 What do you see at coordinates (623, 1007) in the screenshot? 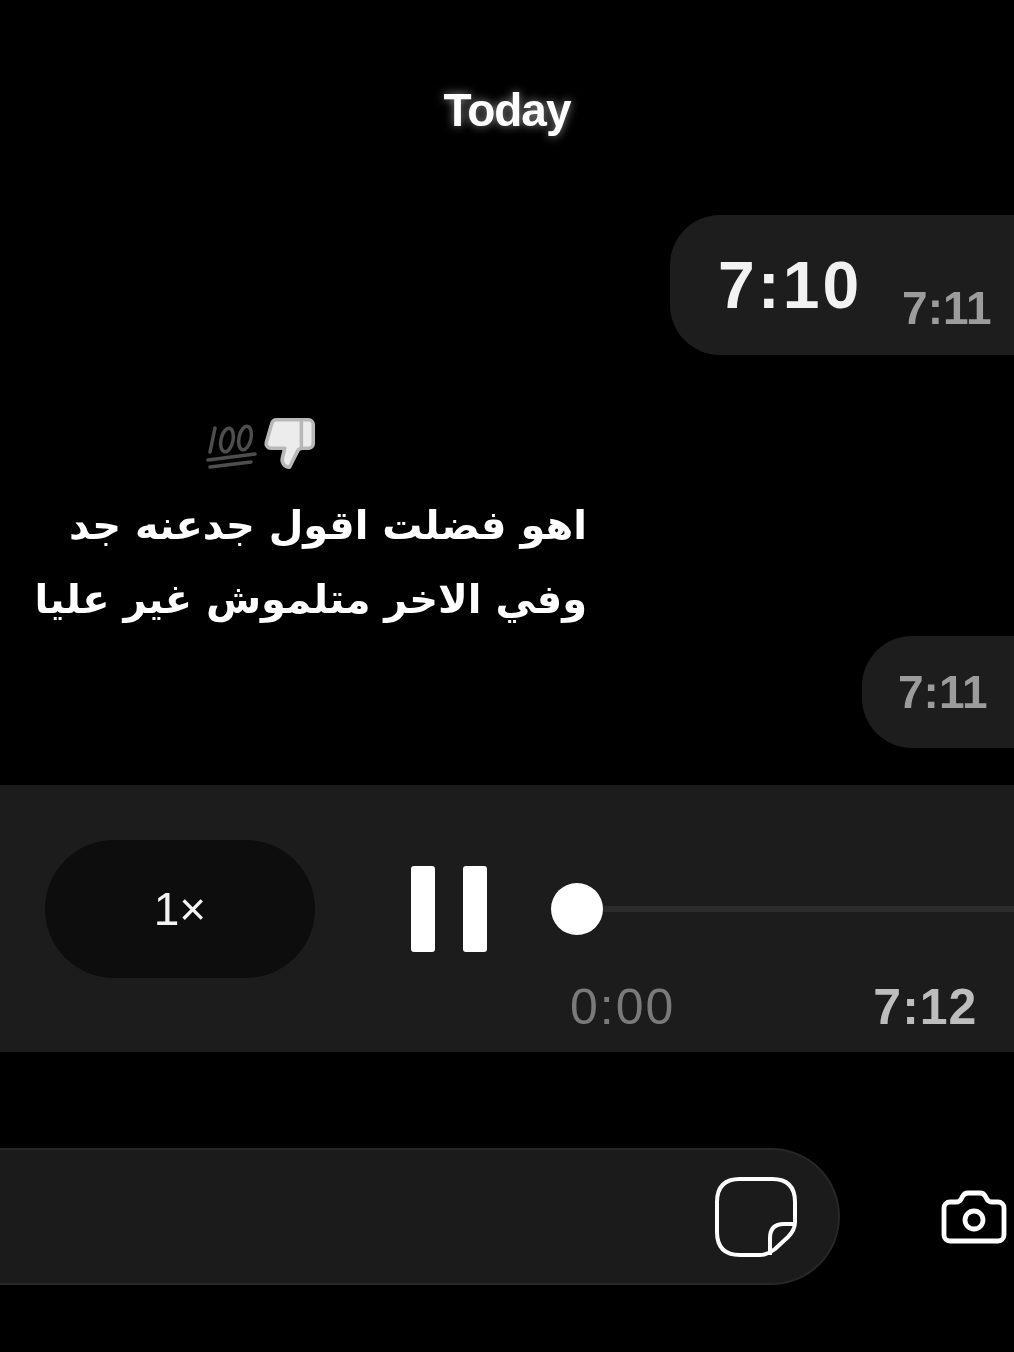
I see `elapsed-time: 0:00` at bounding box center [623, 1007].